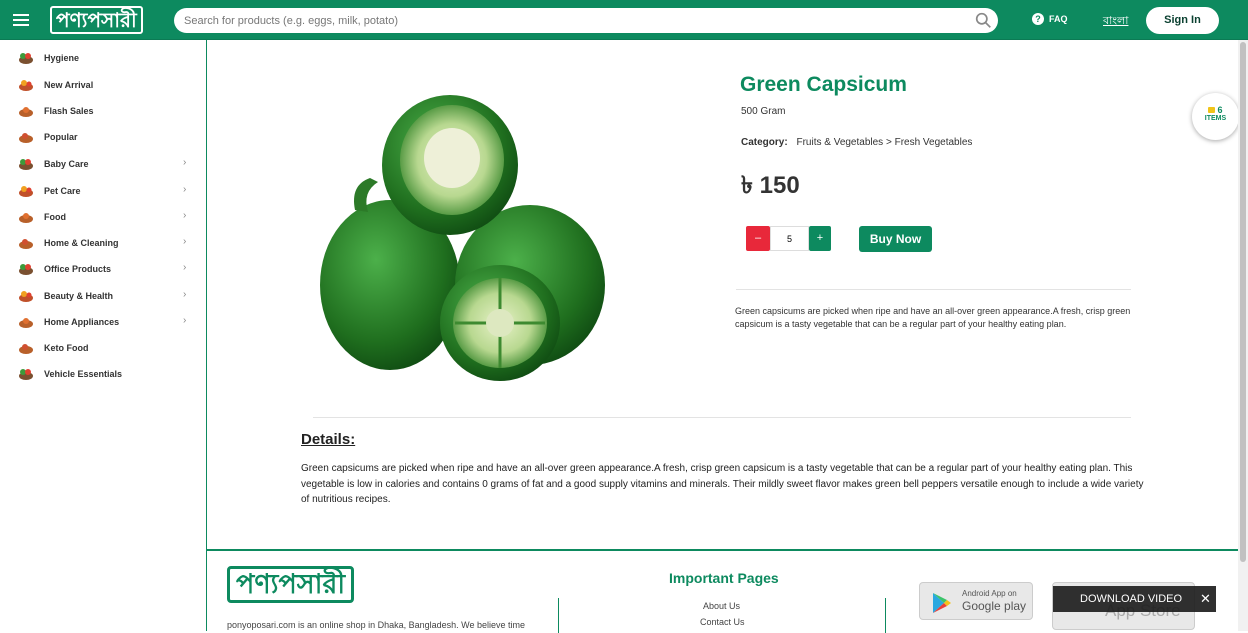  What do you see at coordinates (81, 243) in the screenshot?
I see `sidebar-item-label: Home & Cleaning` at bounding box center [81, 243].